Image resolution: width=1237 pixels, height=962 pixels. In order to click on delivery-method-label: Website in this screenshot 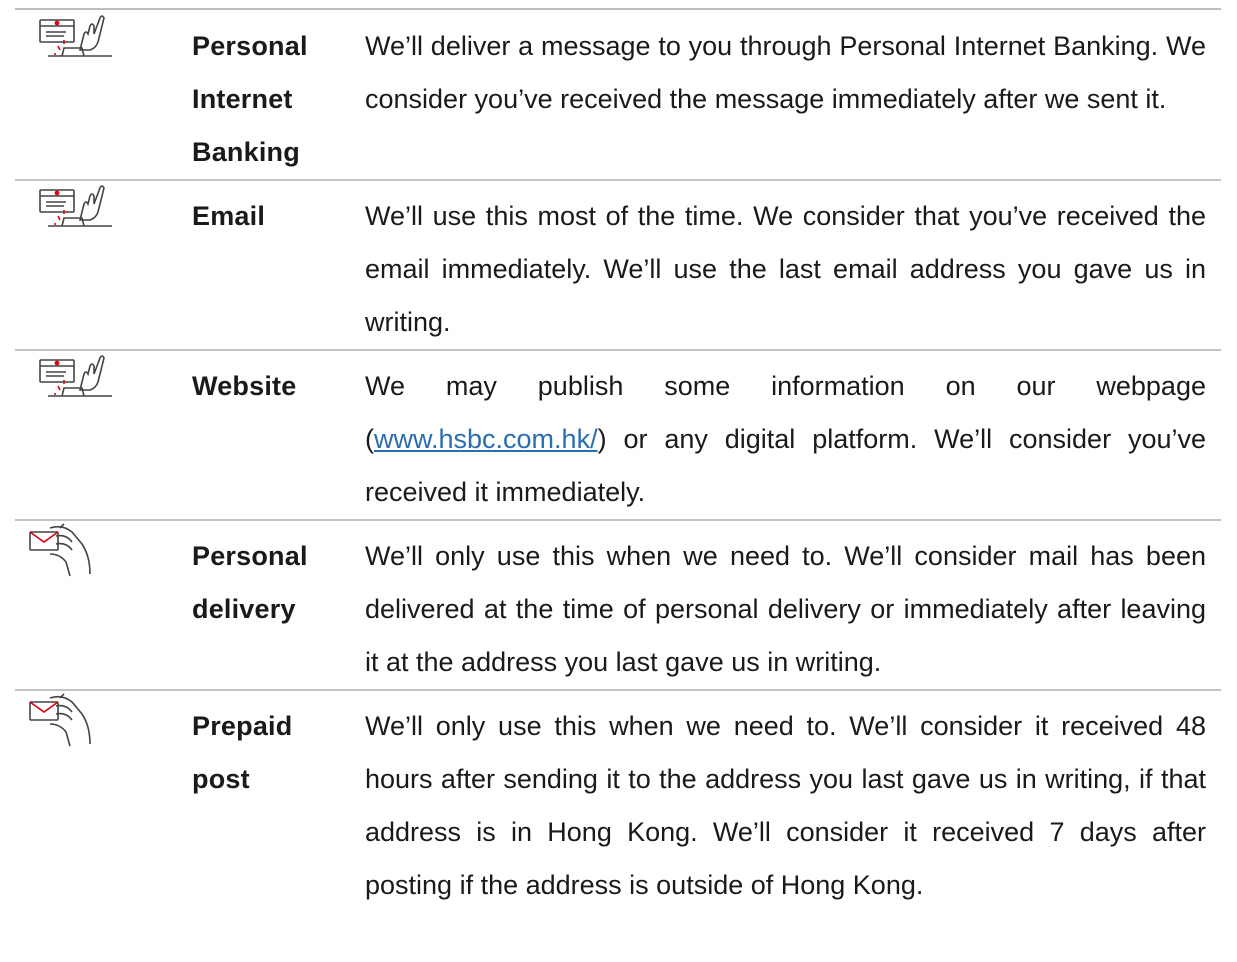, I will do `click(244, 386)`.